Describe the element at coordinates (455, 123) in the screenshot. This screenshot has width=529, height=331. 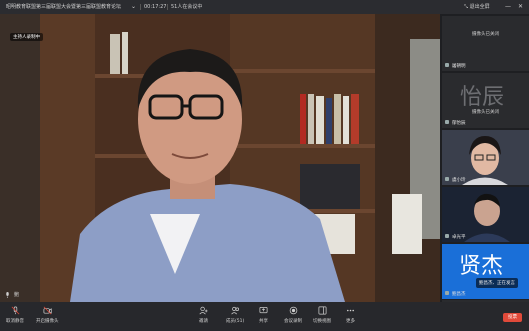
I see `participant-name: 郁怡辰` at that location.